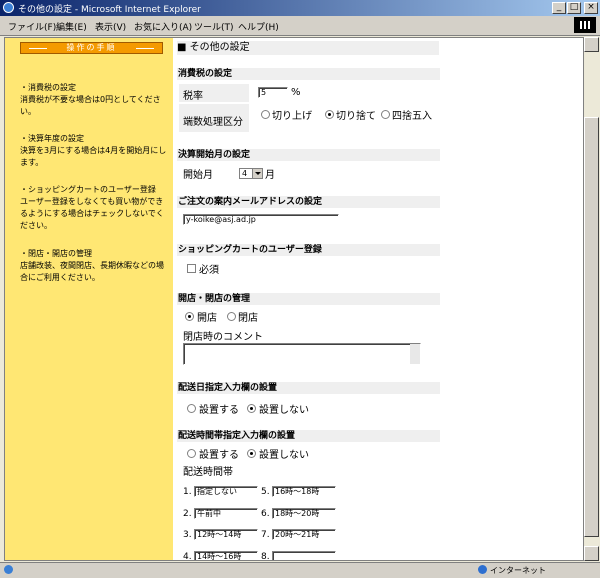 This screenshot has width=600, height=578. Describe the element at coordinates (214, 26) in the screenshot. I see `menu-tools: ツール(T)` at that location.